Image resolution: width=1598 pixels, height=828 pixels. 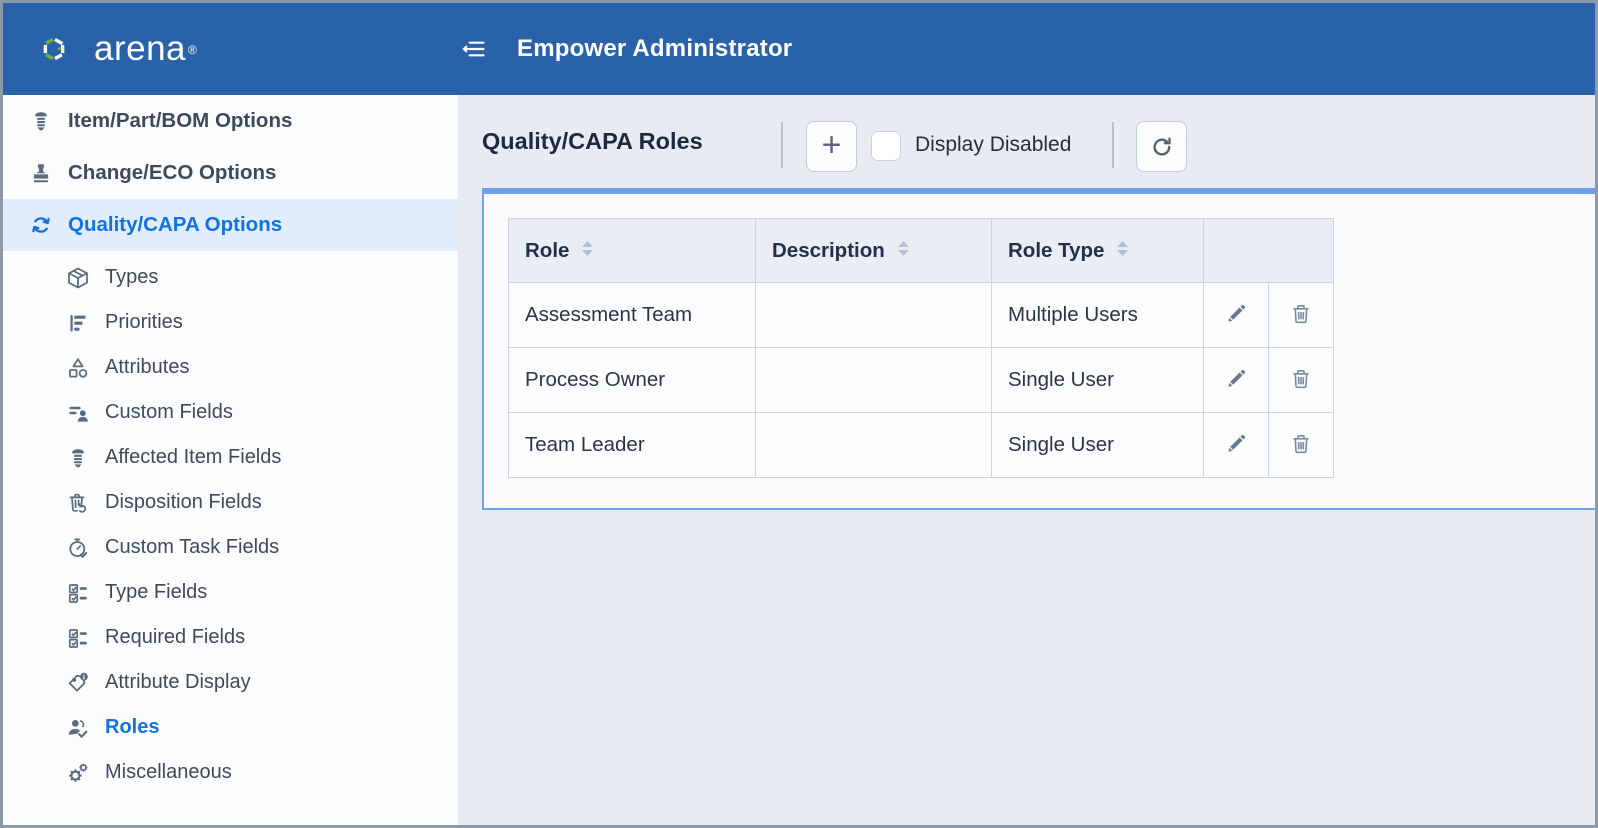 I want to click on sidebar-item-label: Attribute Display, so click(x=178, y=682).